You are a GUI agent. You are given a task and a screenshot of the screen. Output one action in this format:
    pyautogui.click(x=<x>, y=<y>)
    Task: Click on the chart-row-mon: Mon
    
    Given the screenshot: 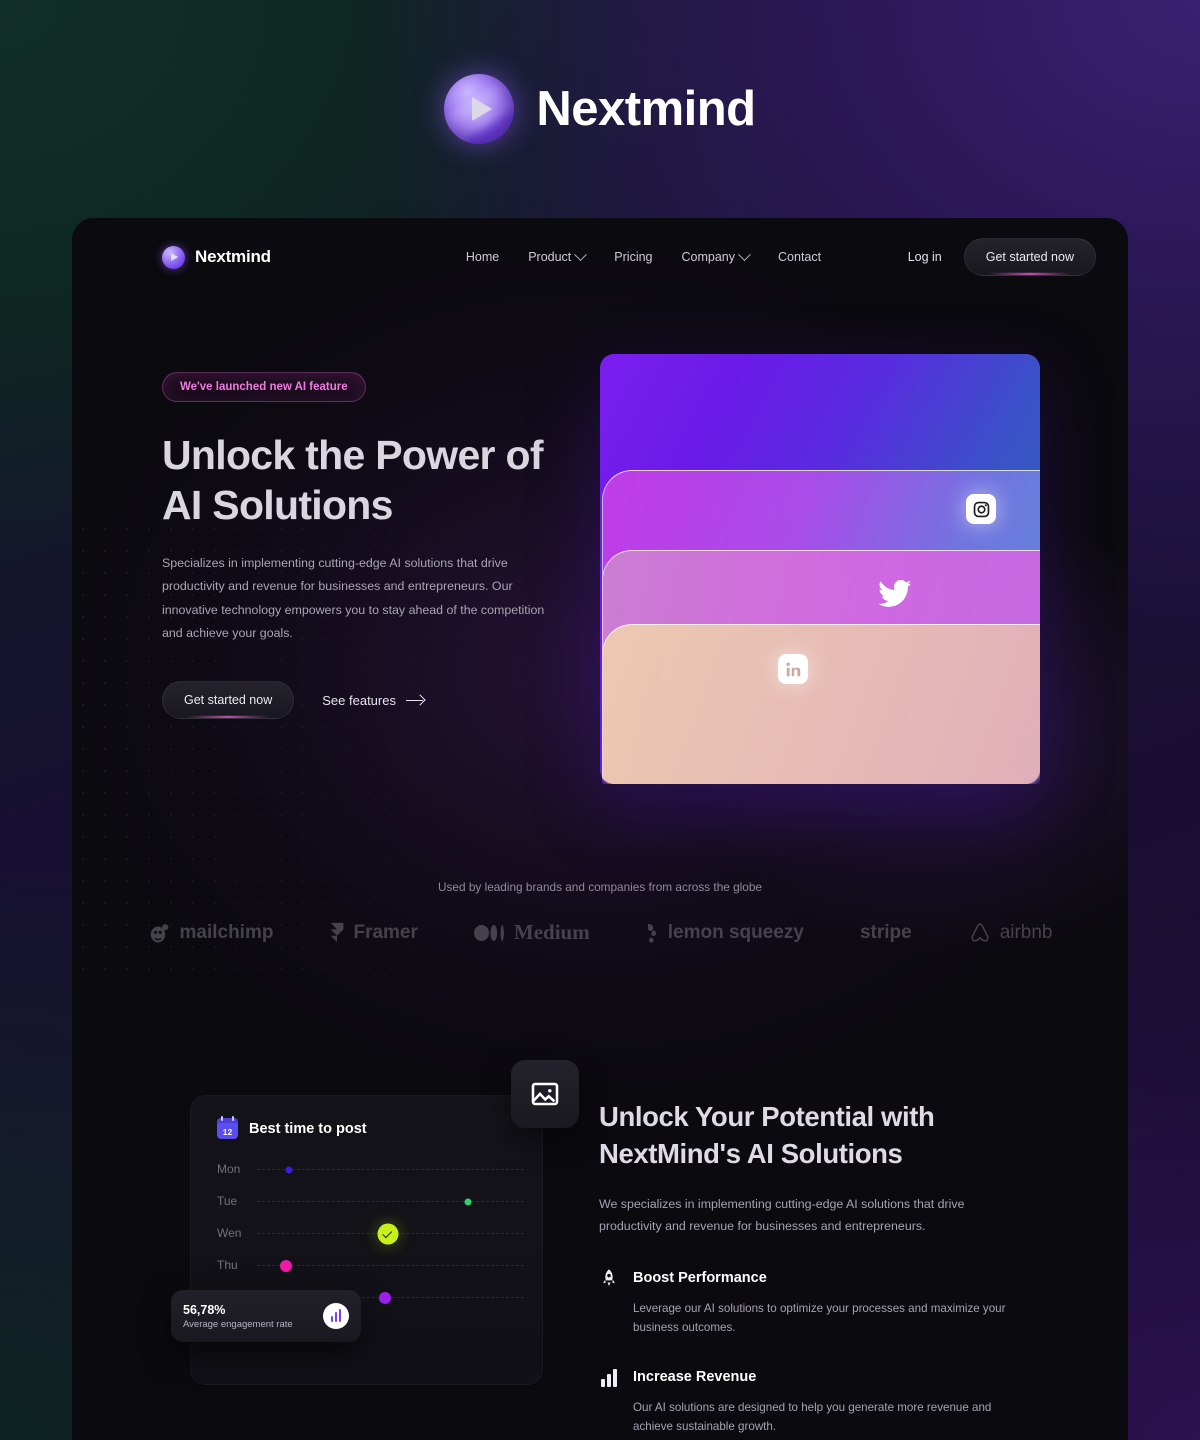 What is the action you would take?
    pyautogui.click(x=370, y=1169)
    